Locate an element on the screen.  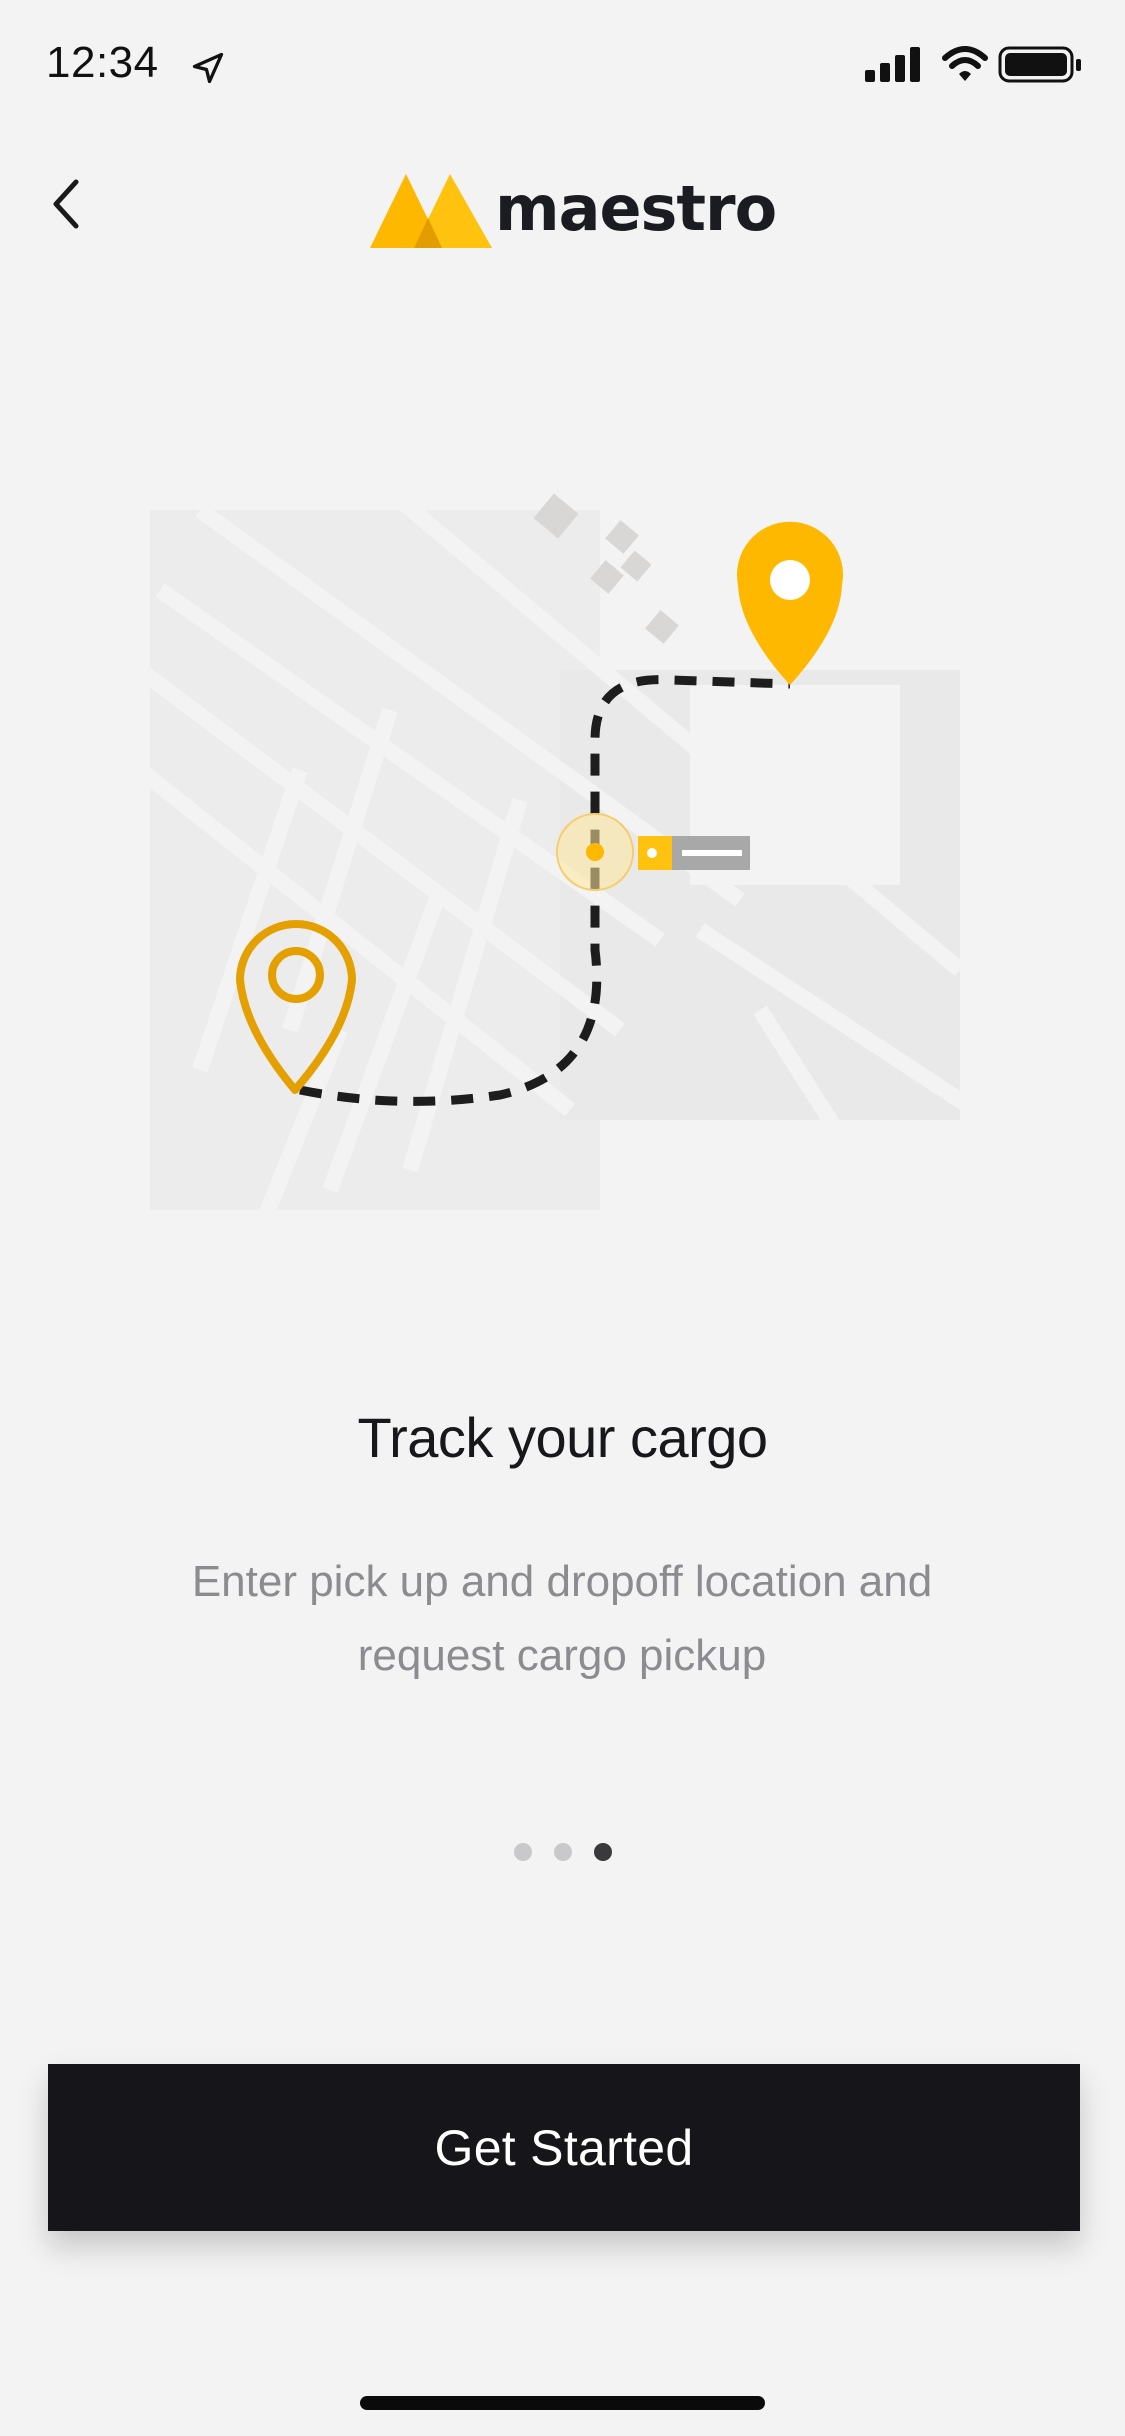
location-arrow-icon is located at coordinates (208, 68).